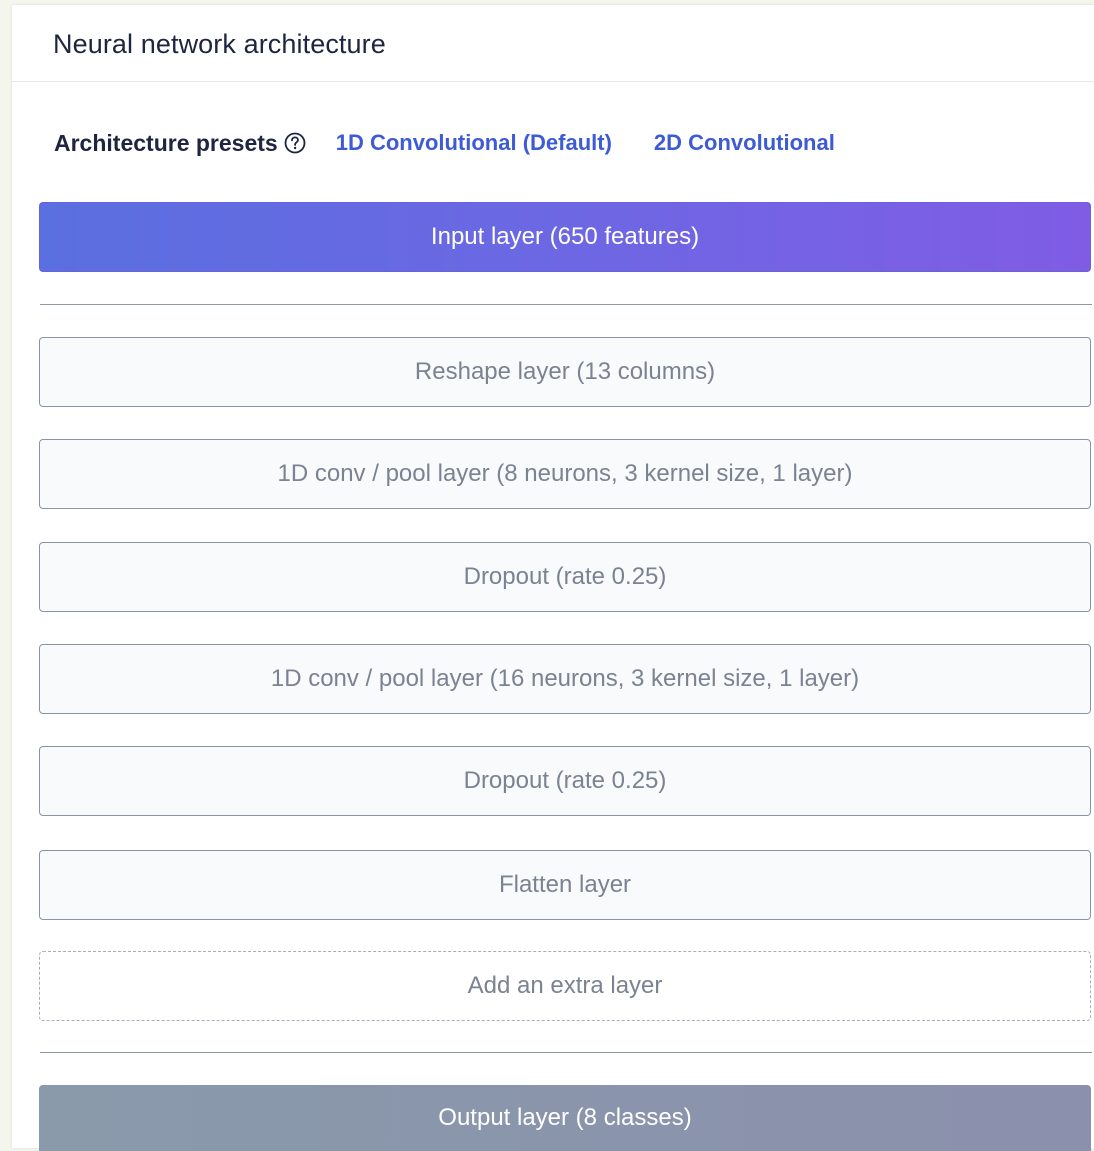  I want to click on presets-label: Architecture presets, so click(166, 142).